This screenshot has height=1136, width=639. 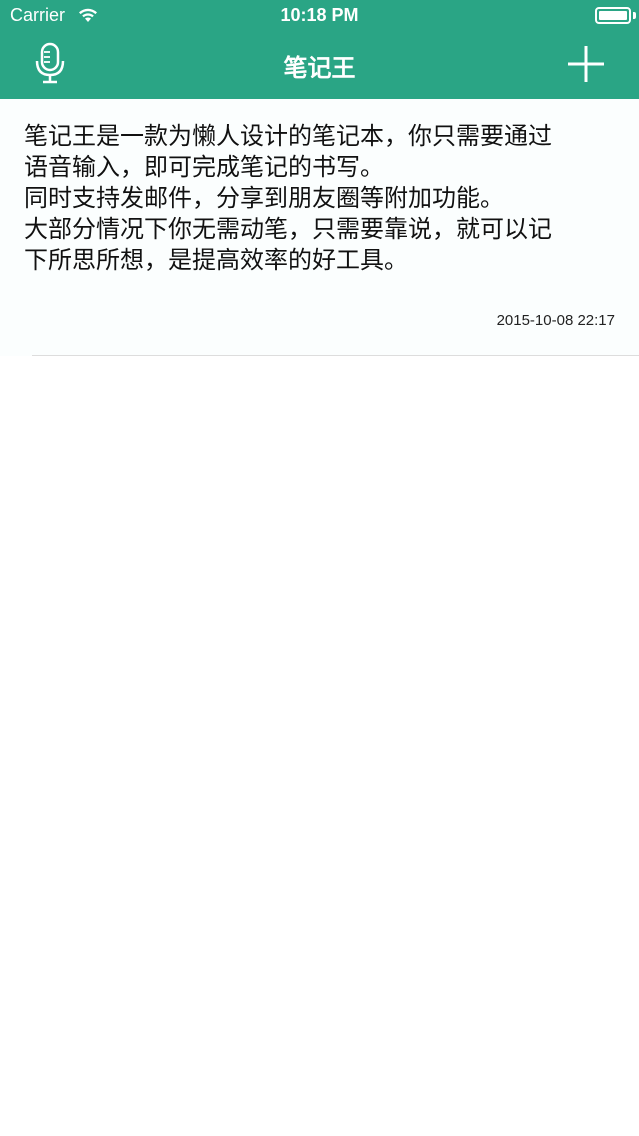 I want to click on page-title: 笔记王, so click(x=319, y=68).